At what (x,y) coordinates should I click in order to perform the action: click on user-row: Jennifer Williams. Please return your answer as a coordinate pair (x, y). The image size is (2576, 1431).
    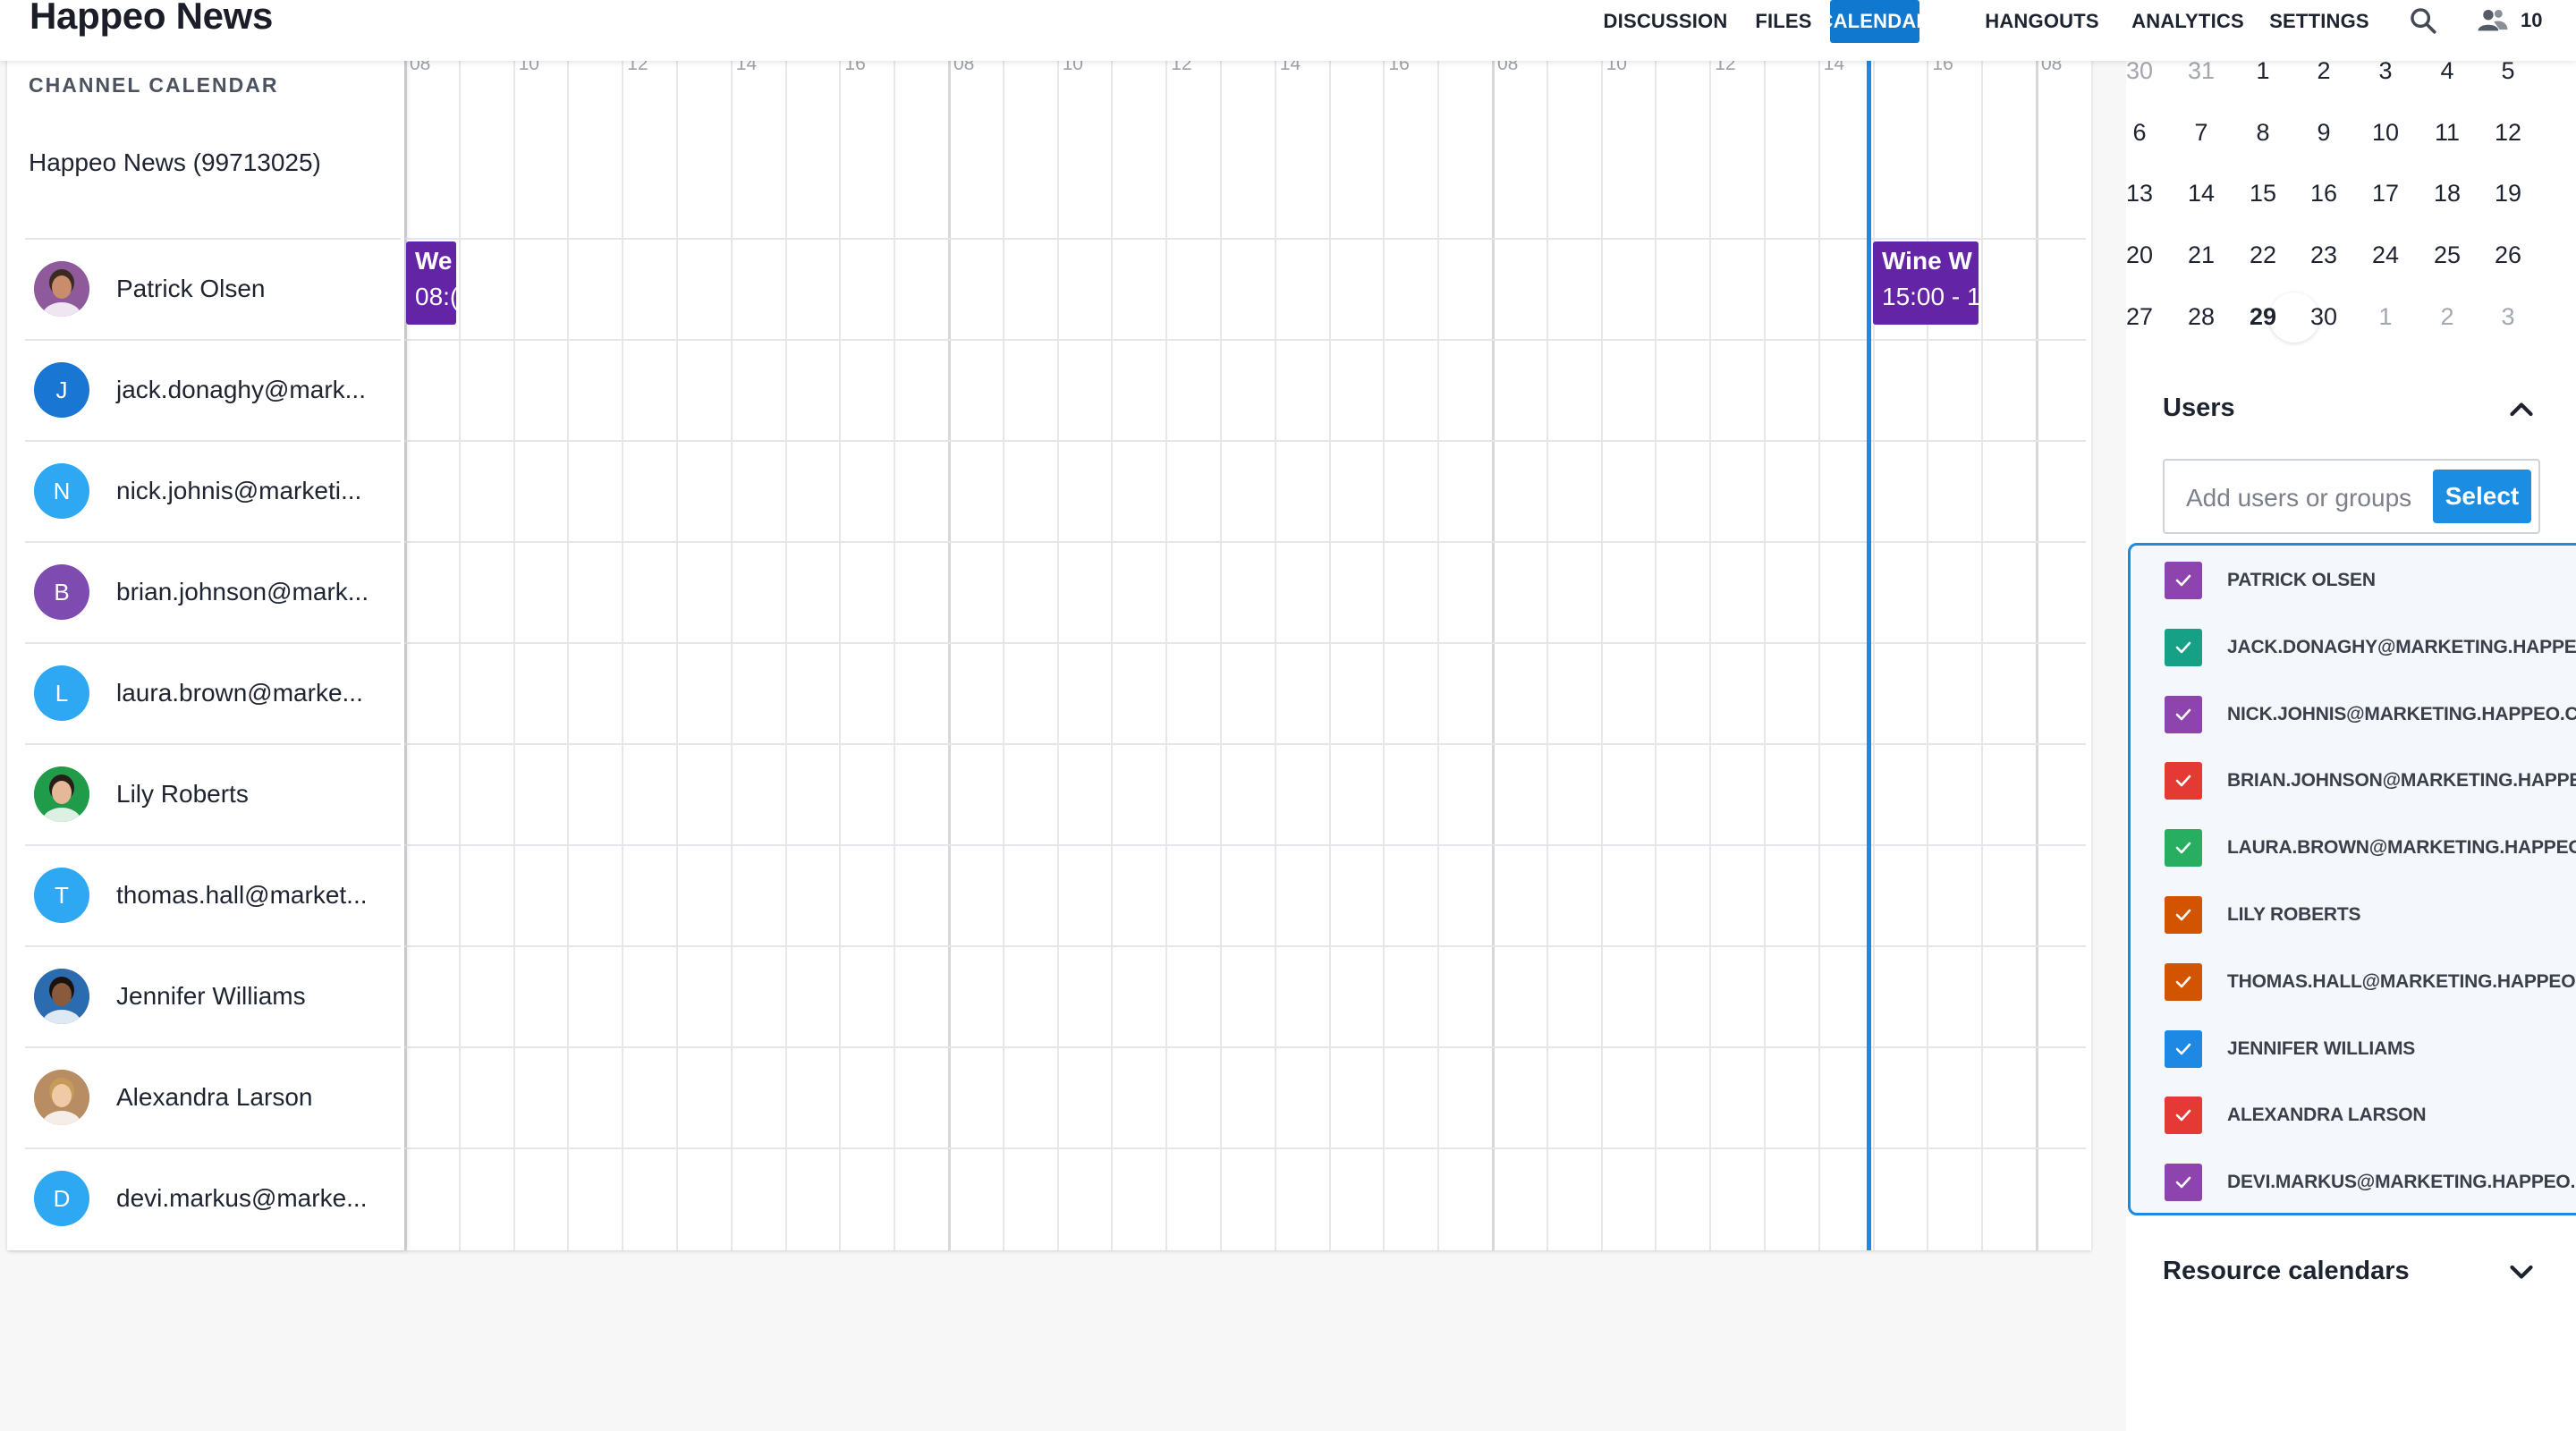
    Looking at the image, I should click on (213, 996).